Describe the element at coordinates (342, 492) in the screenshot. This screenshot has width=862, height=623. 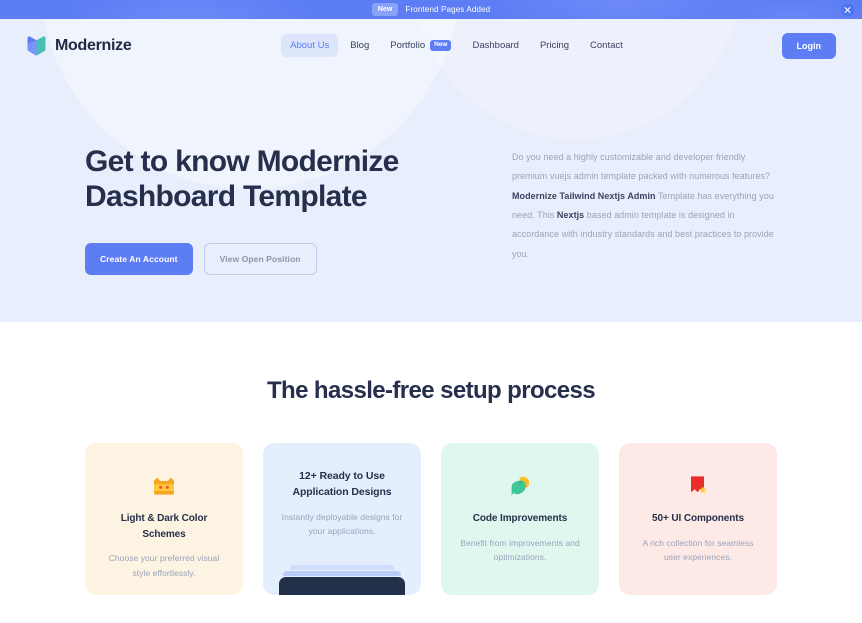
I see `feature-card-title-line-2: Application Designs` at that location.